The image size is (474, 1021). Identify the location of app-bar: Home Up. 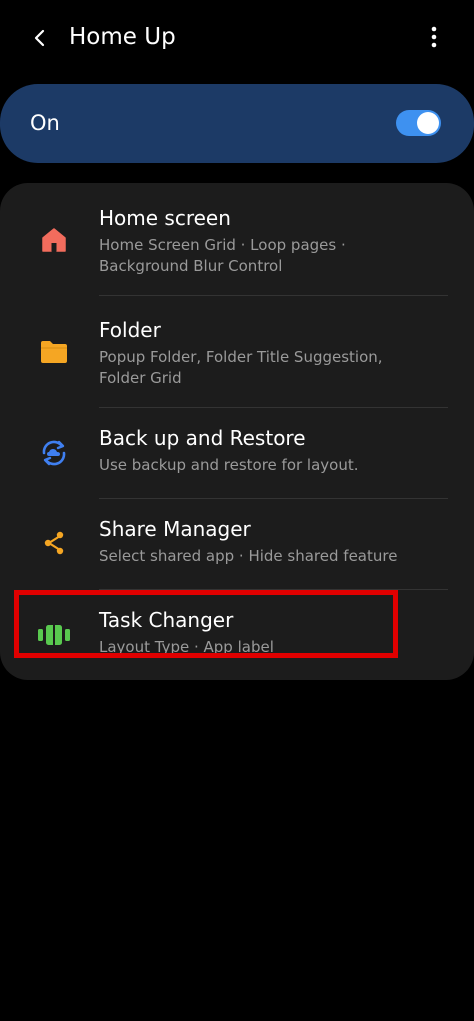
(237, 36).